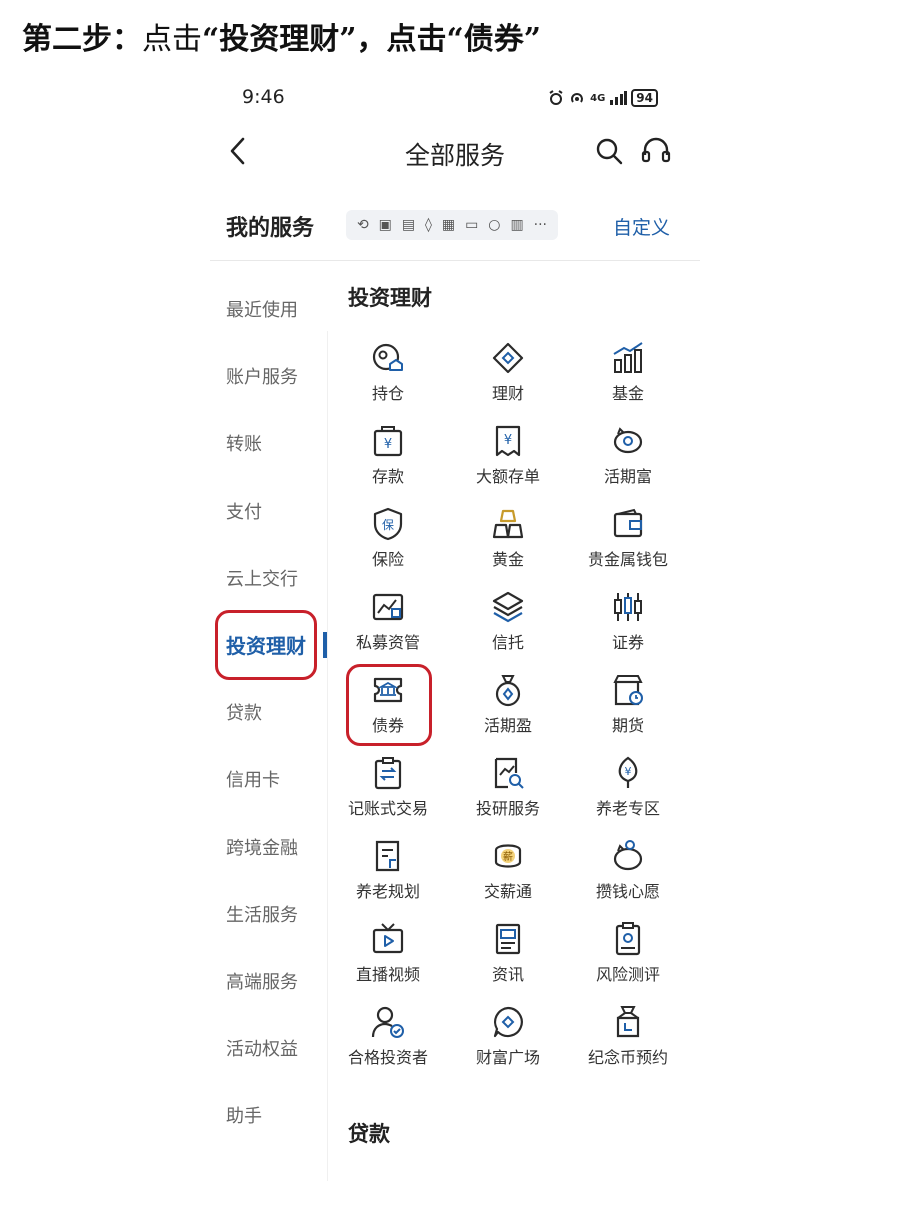 The image size is (912, 1216). What do you see at coordinates (387, 393) in the screenshot?
I see `tile-label: 持仓` at bounding box center [387, 393].